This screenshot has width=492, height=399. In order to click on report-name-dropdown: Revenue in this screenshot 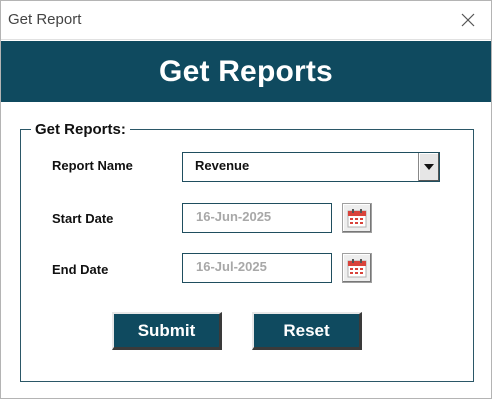, I will do `click(311, 167)`.